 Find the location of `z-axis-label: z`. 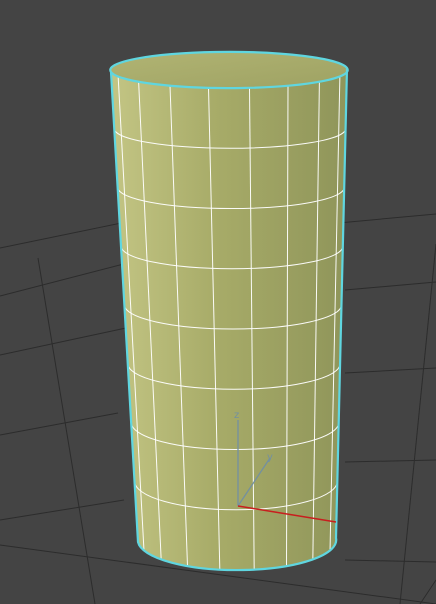

z-axis-label: z is located at coordinates (236, 415).